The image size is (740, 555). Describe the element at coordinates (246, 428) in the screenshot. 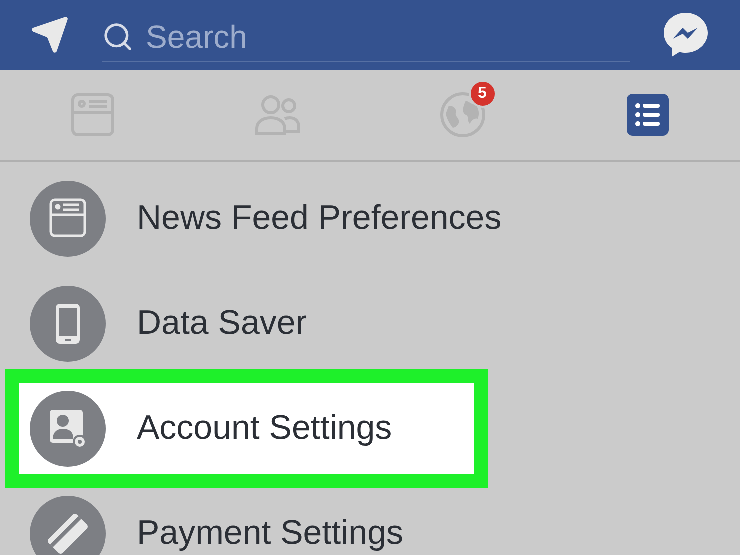

I see `menu-item: Account Settings` at that location.